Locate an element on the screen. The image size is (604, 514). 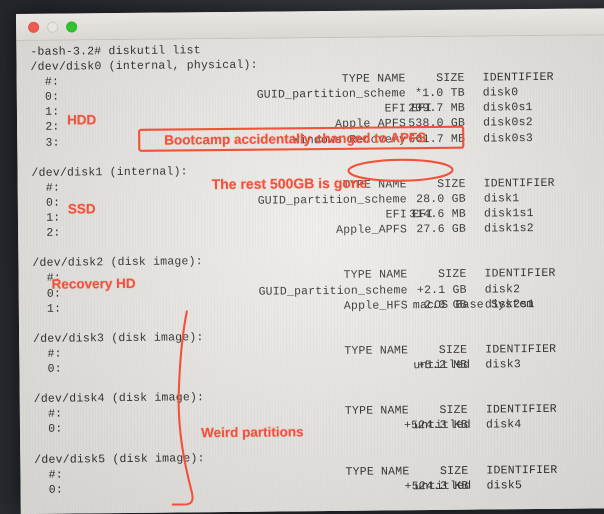
zoom-button is located at coordinates (72, 26).